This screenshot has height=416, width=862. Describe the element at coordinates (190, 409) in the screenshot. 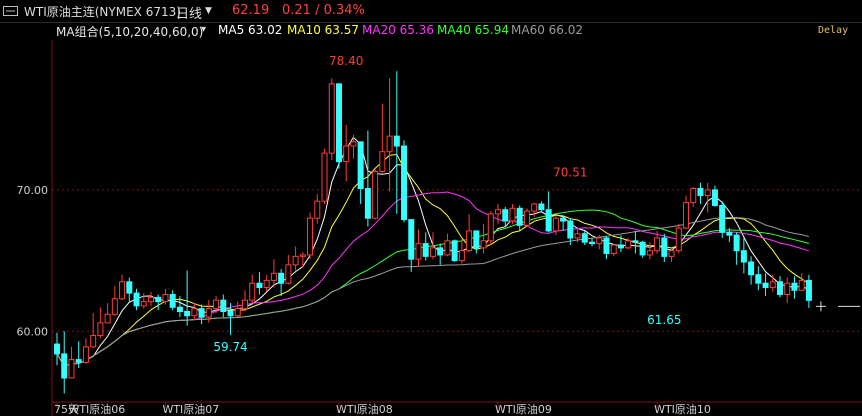

I see `x-tick-label: WTI原油07` at that location.